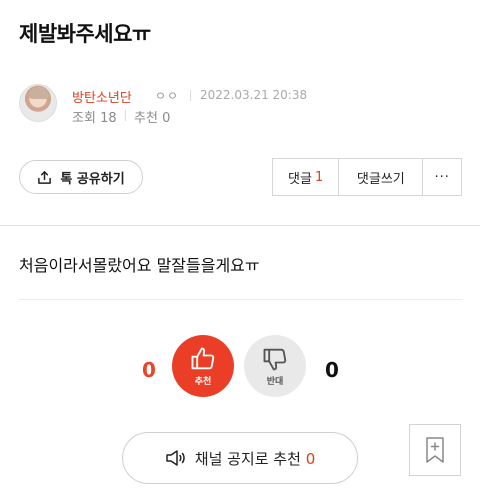 The height and width of the screenshot is (498, 480). What do you see at coordinates (139, 265) in the screenshot?
I see `post-body: 처음이라서몰랐어요 말잘들을게요ㅠ` at bounding box center [139, 265].